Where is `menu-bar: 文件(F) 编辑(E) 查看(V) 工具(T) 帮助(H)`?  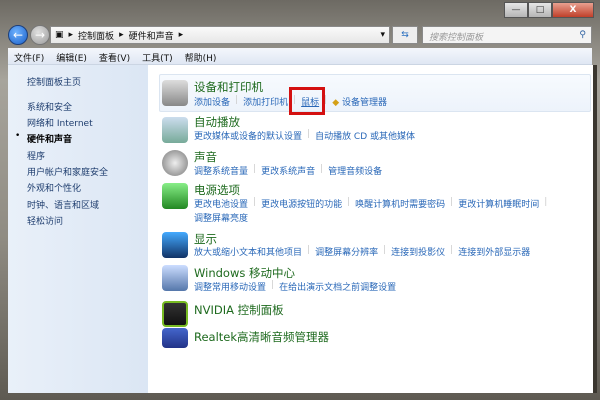 menu-bar: 文件(F) 编辑(E) 查看(V) 工具(T) 帮助(H) is located at coordinates (300, 56).